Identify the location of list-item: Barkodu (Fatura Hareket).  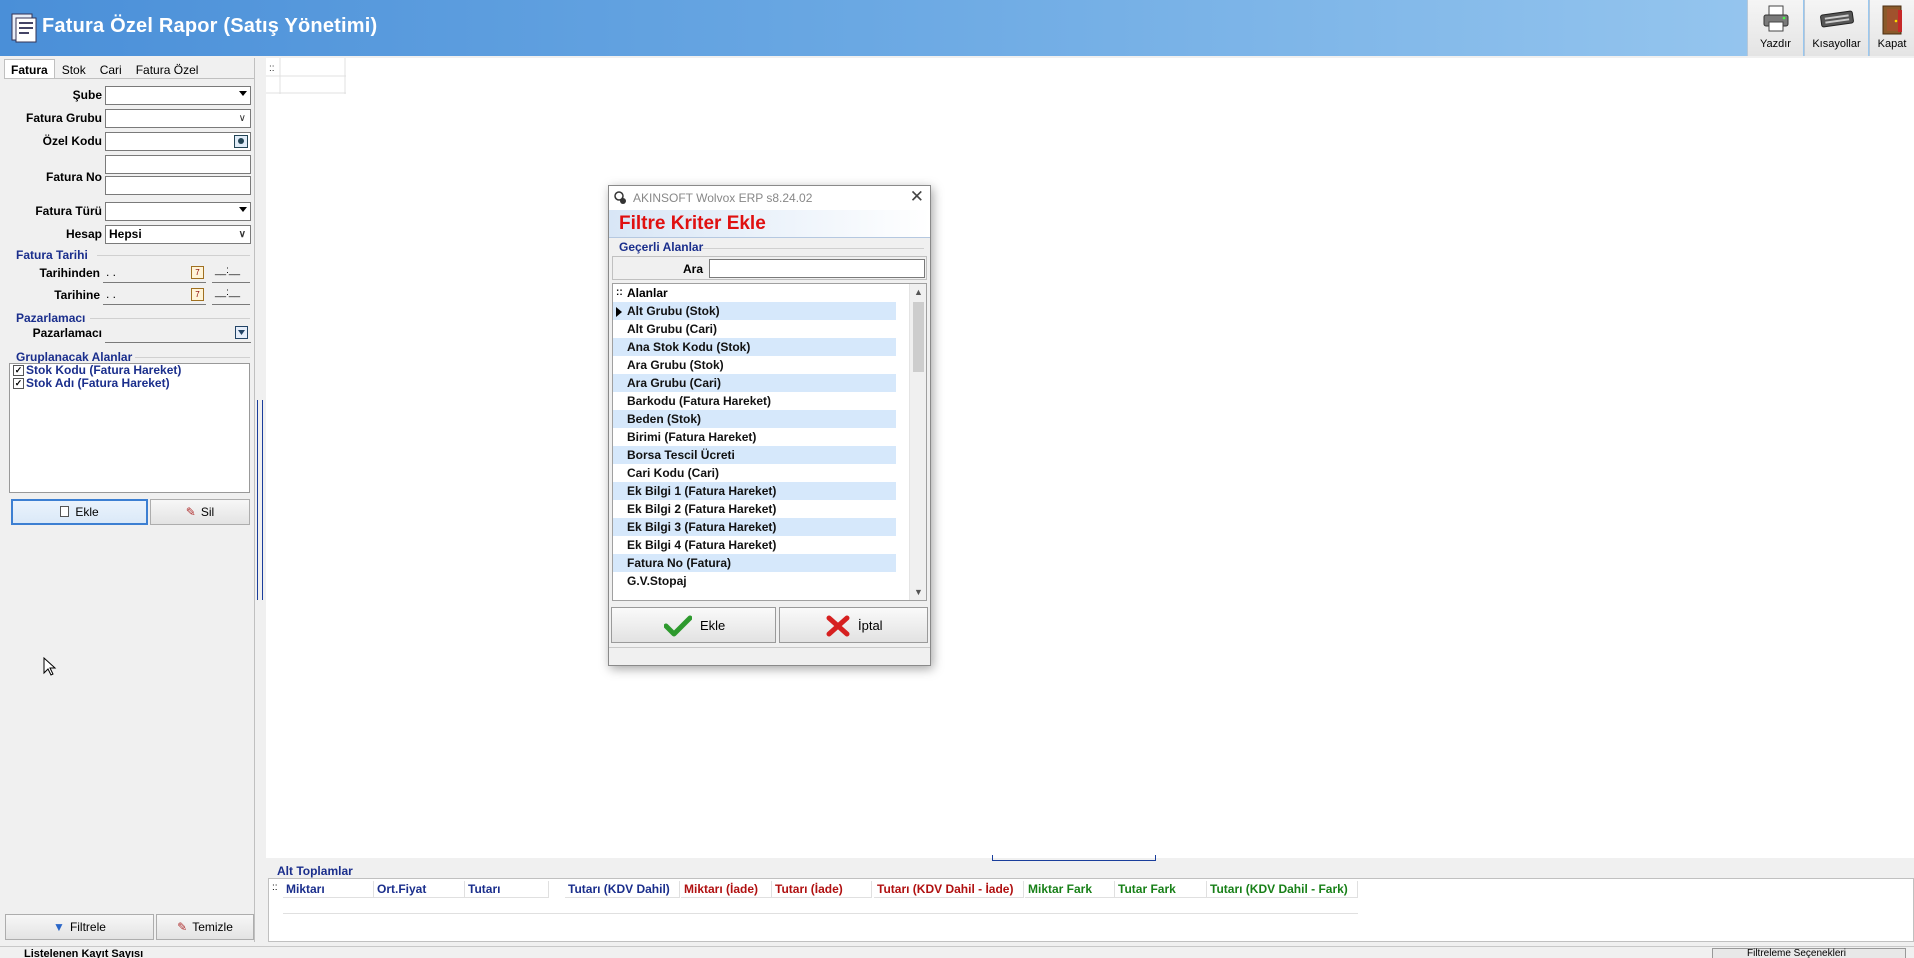
(754, 401).